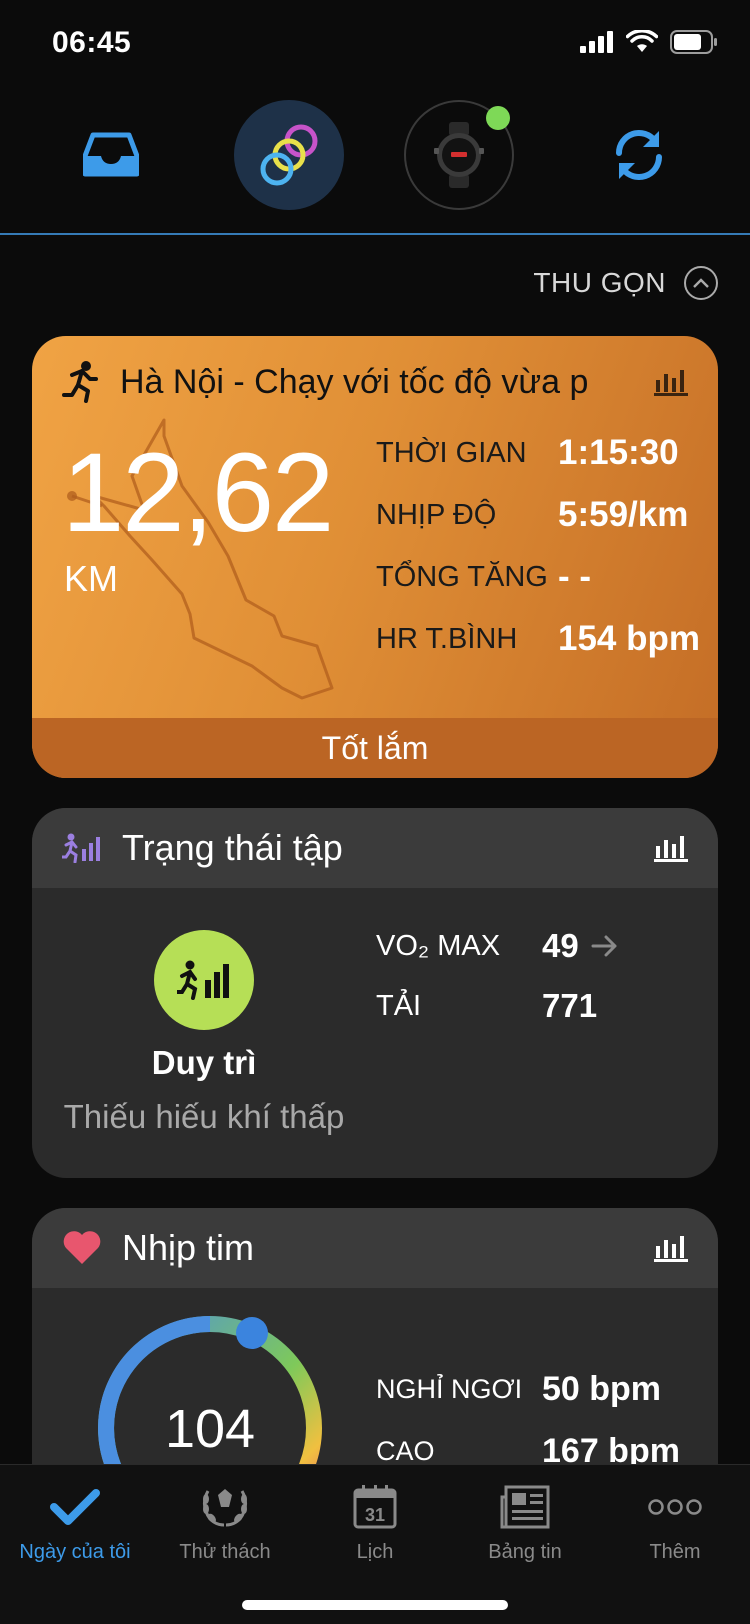 The width and height of the screenshot is (750, 1624). I want to click on cellular-signal-icon, so click(596, 42).